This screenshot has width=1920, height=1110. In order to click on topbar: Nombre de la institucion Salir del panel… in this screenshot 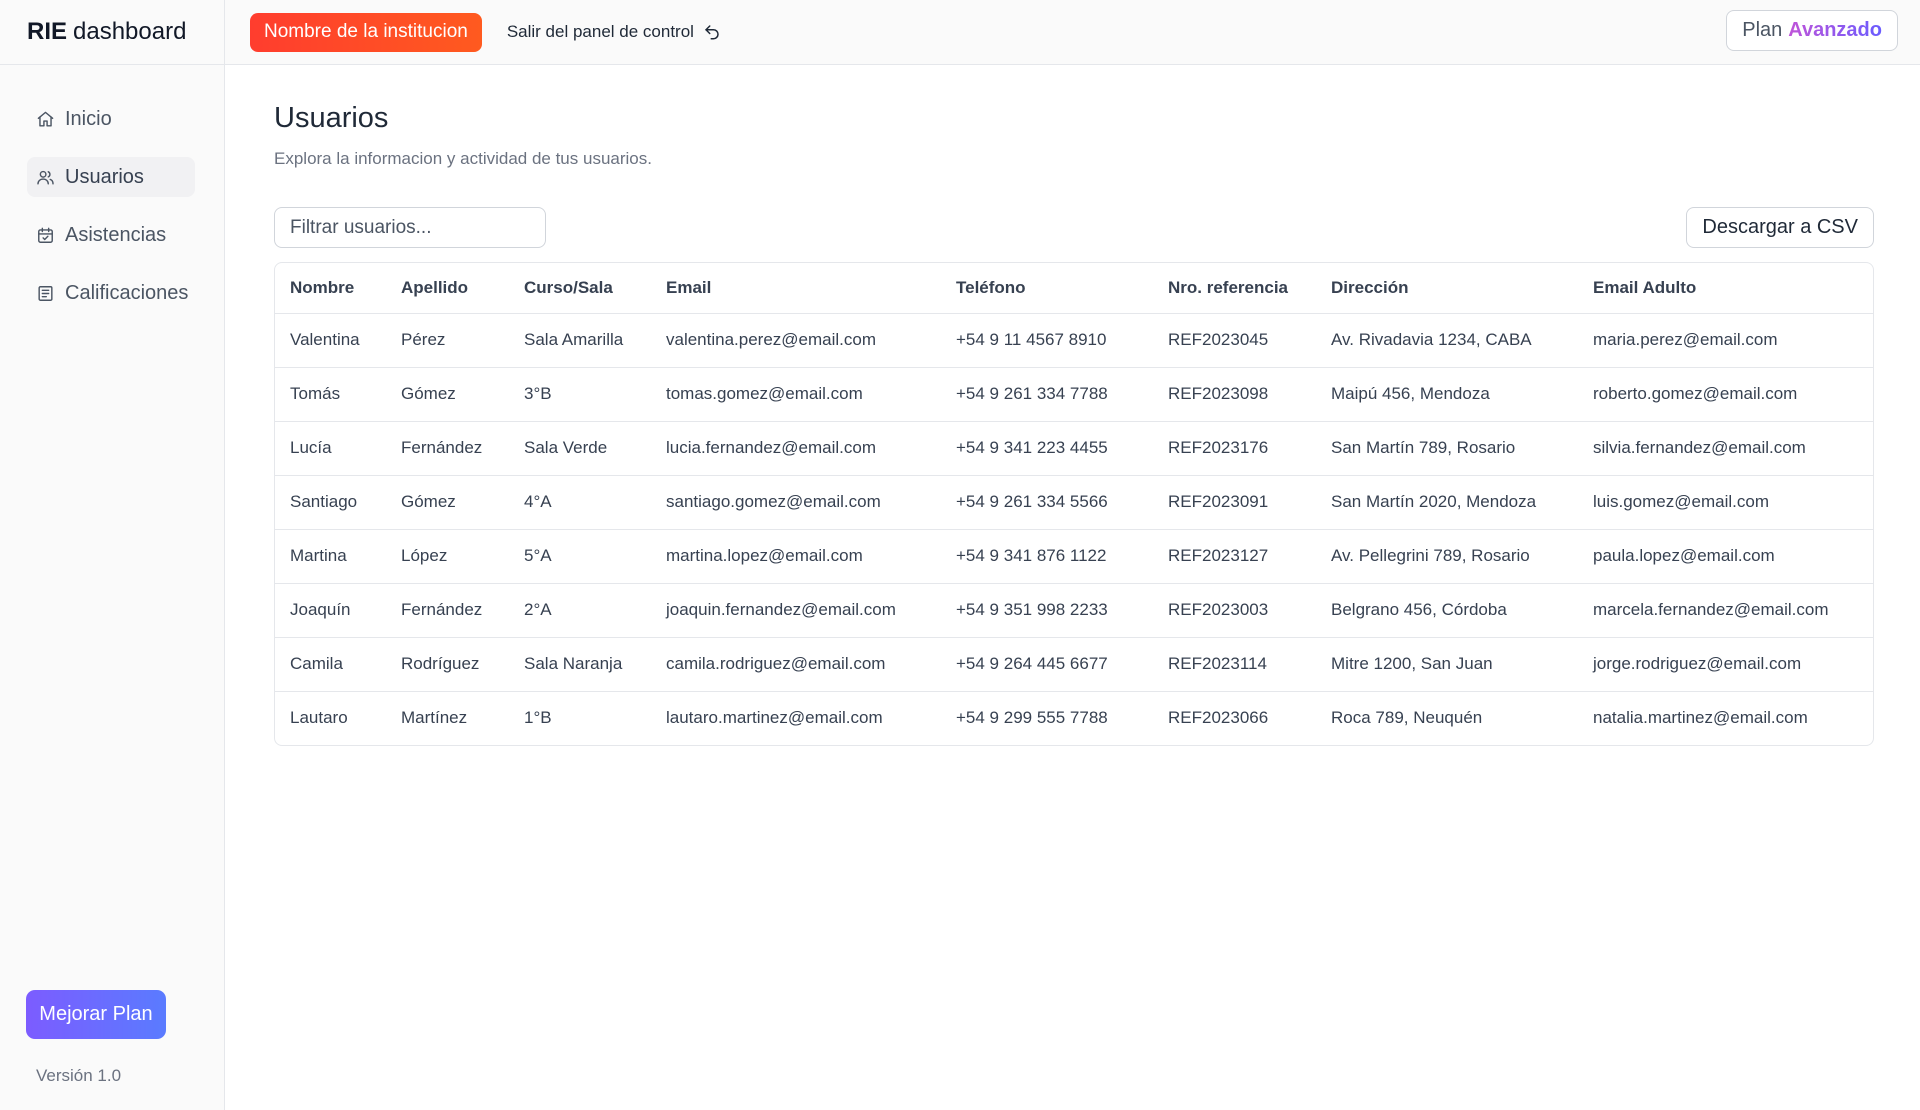, I will do `click(1072, 32)`.